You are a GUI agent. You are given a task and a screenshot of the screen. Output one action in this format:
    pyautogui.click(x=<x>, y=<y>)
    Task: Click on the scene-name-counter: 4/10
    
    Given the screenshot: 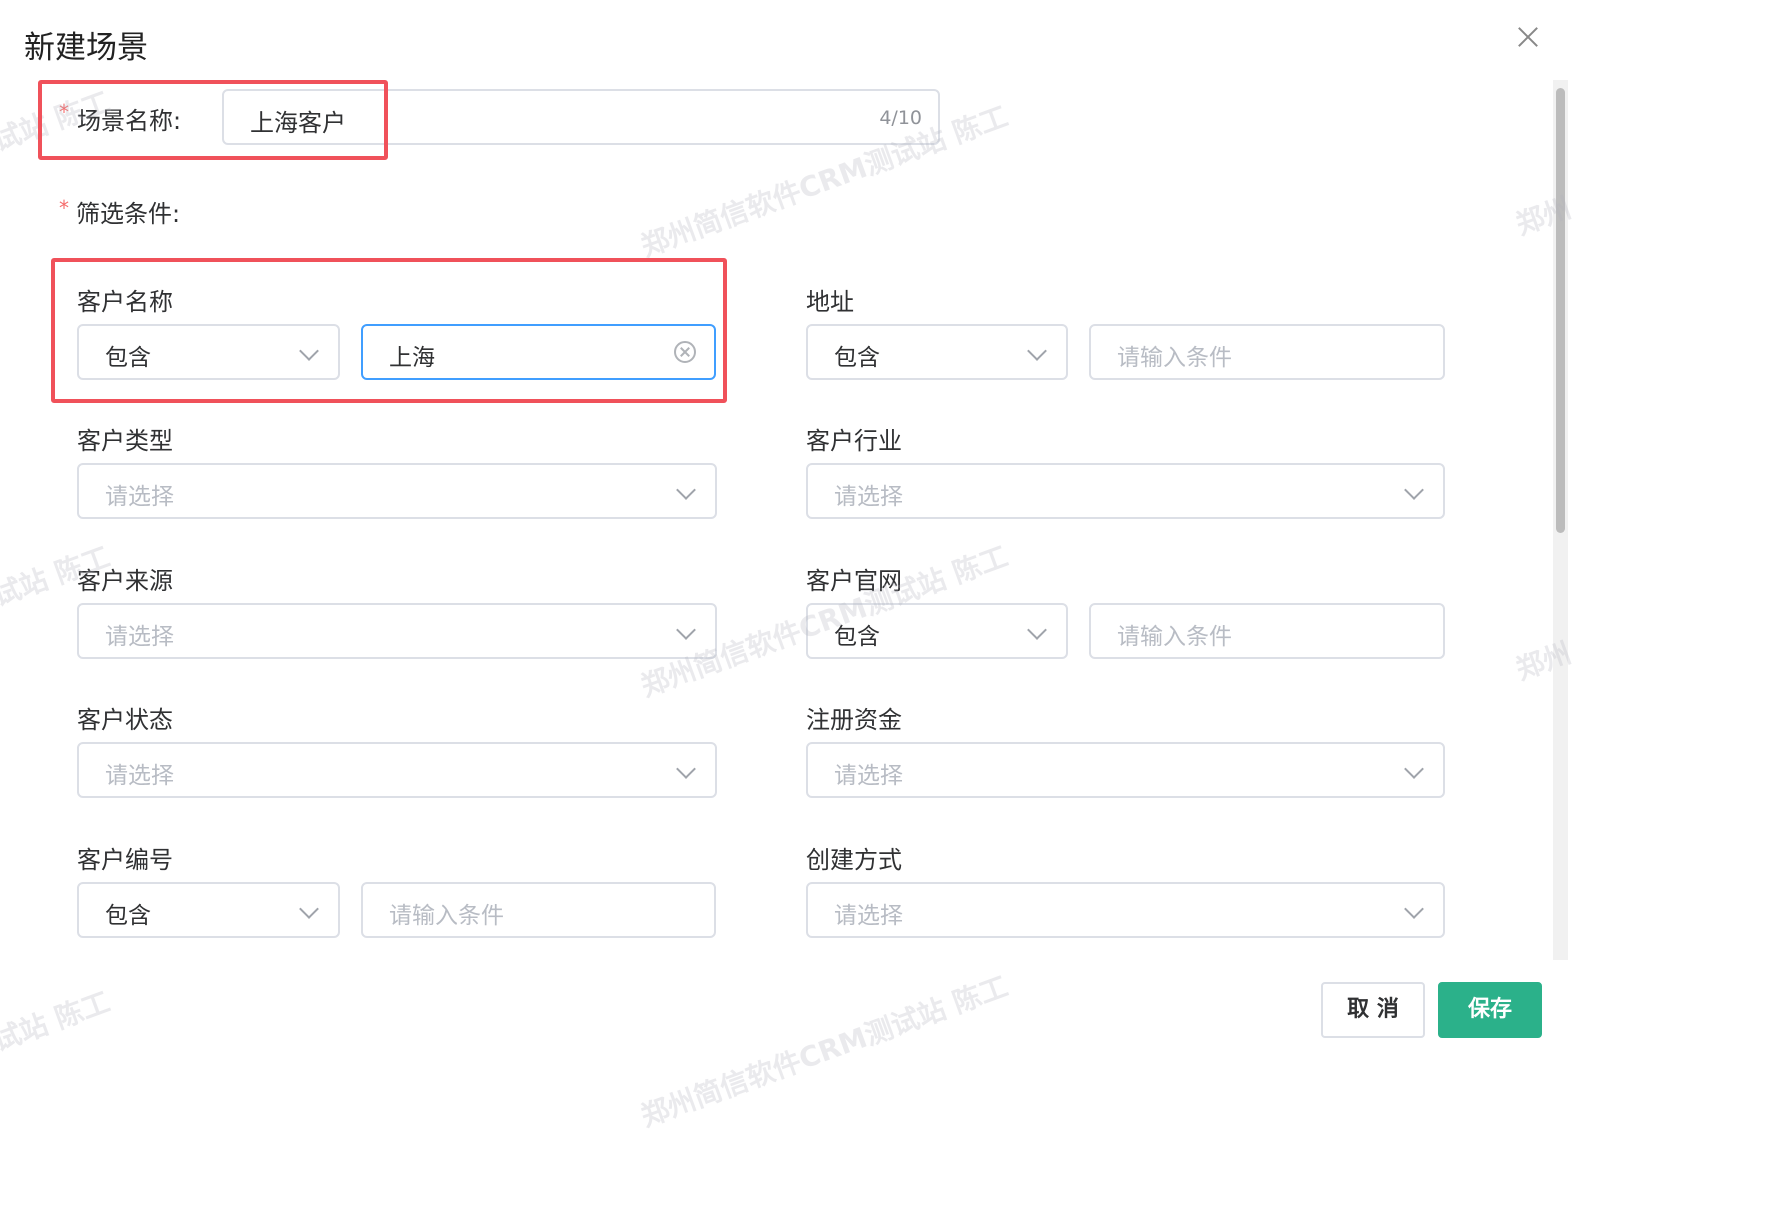 What is the action you would take?
    pyautogui.click(x=900, y=118)
    